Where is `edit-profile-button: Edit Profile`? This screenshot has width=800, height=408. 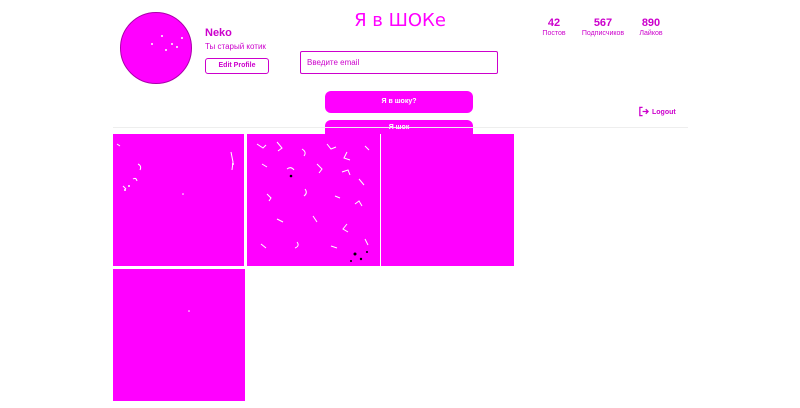 edit-profile-button: Edit Profile is located at coordinates (237, 66).